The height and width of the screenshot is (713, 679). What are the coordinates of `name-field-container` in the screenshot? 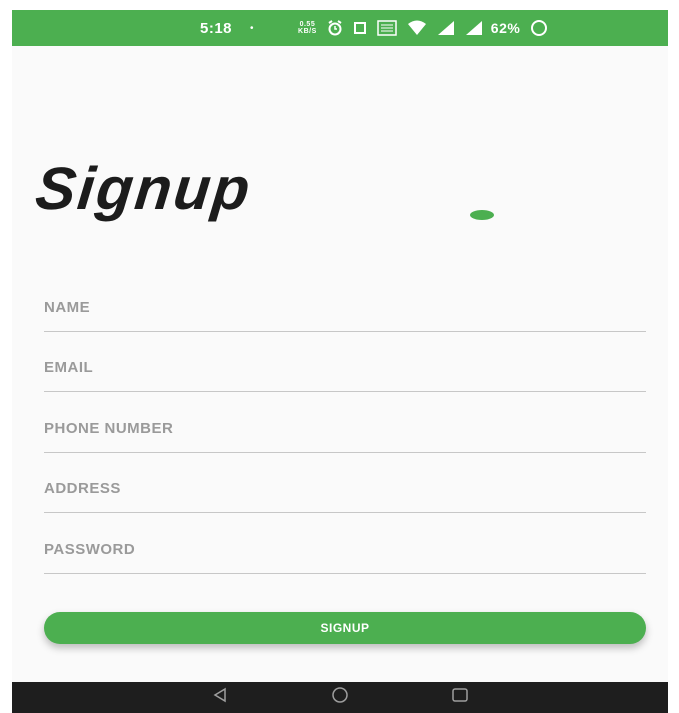 It's located at (345, 308).